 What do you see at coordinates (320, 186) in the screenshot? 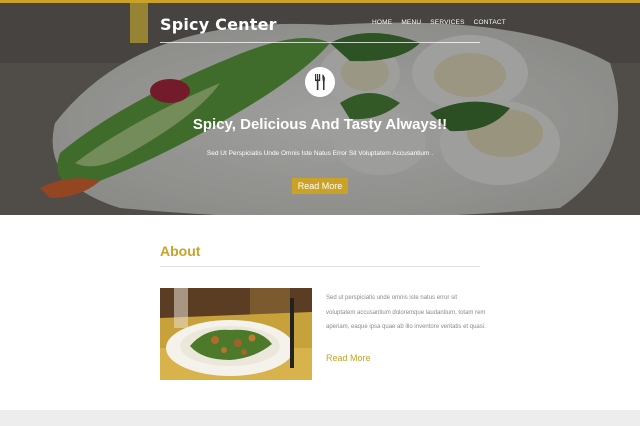
I see `hero-read-more-button: Read More` at bounding box center [320, 186].